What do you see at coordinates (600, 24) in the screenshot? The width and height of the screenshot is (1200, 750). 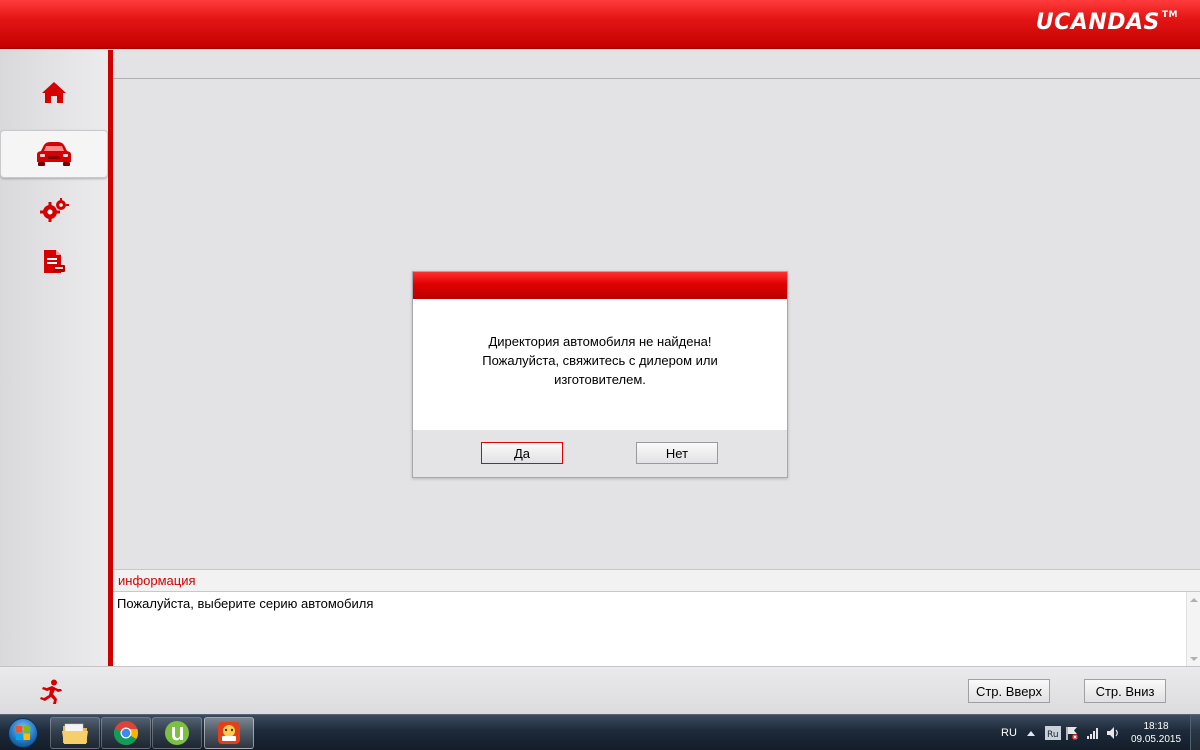 I see `app-header: UCANDAS TM` at bounding box center [600, 24].